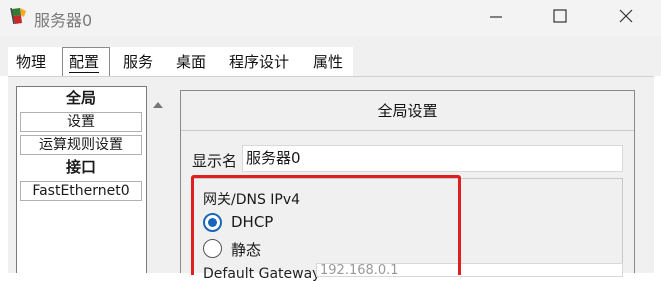 This screenshot has height=282, width=661. Describe the element at coordinates (259, 61) in the screenshot. I see `tab-programming: 程序设计` at that location.